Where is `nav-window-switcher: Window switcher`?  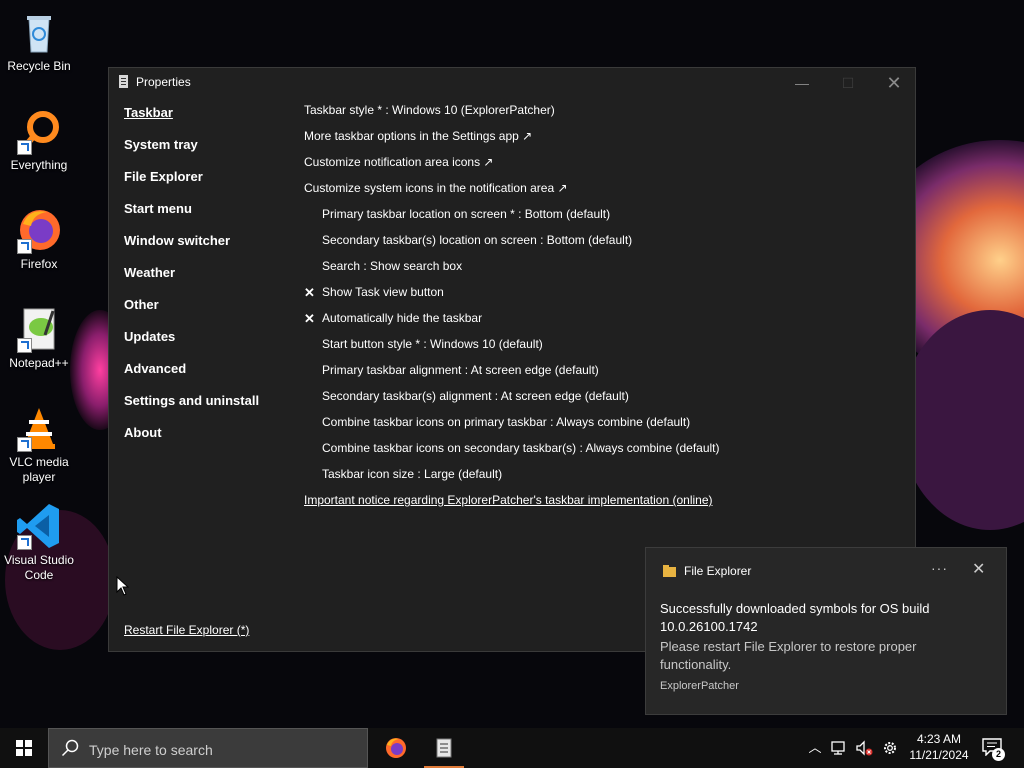
nav-window-switcher: Window switcher is located at coordinates (177, 240).